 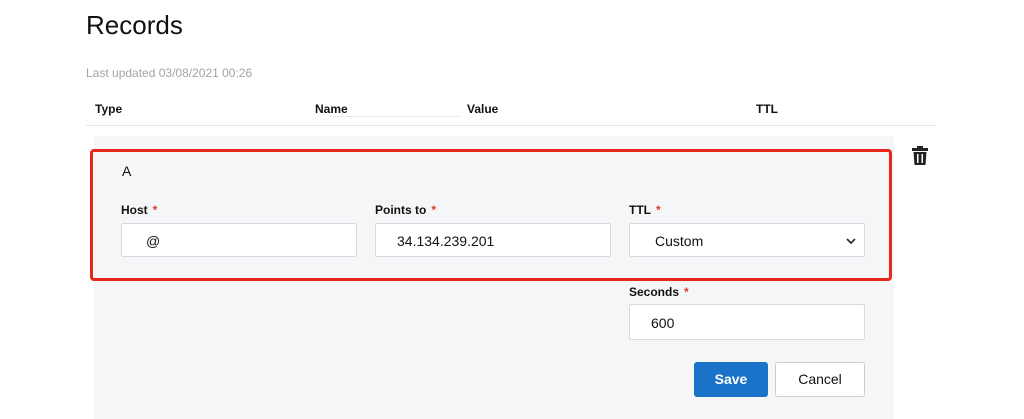 I want to click on last-updated-text: Last updated 03/08/2021 00:26, so click(x=169, y=73).